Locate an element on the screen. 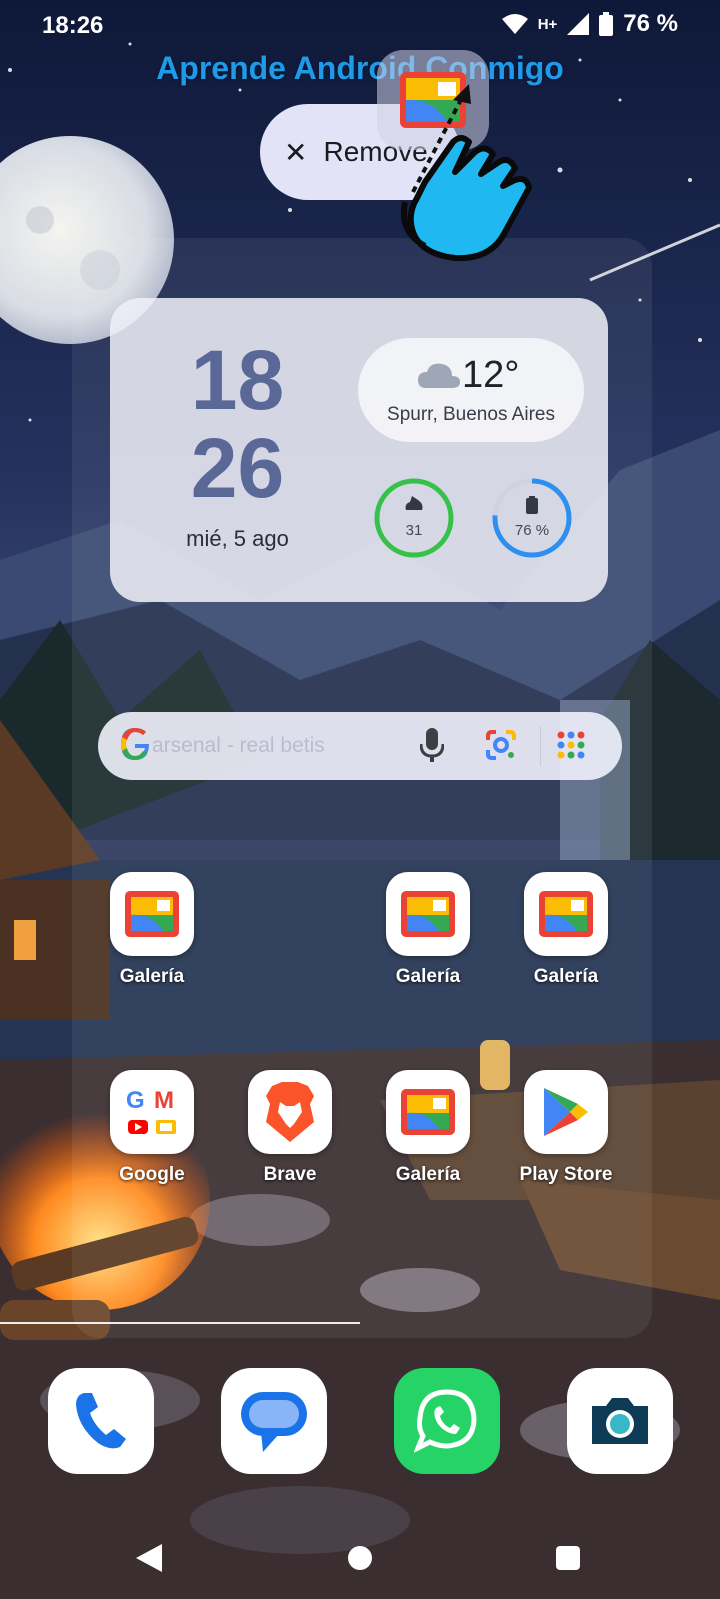 This screenshot has width=720, height=1599. camera-icon is located at coordinates (620, 1421).